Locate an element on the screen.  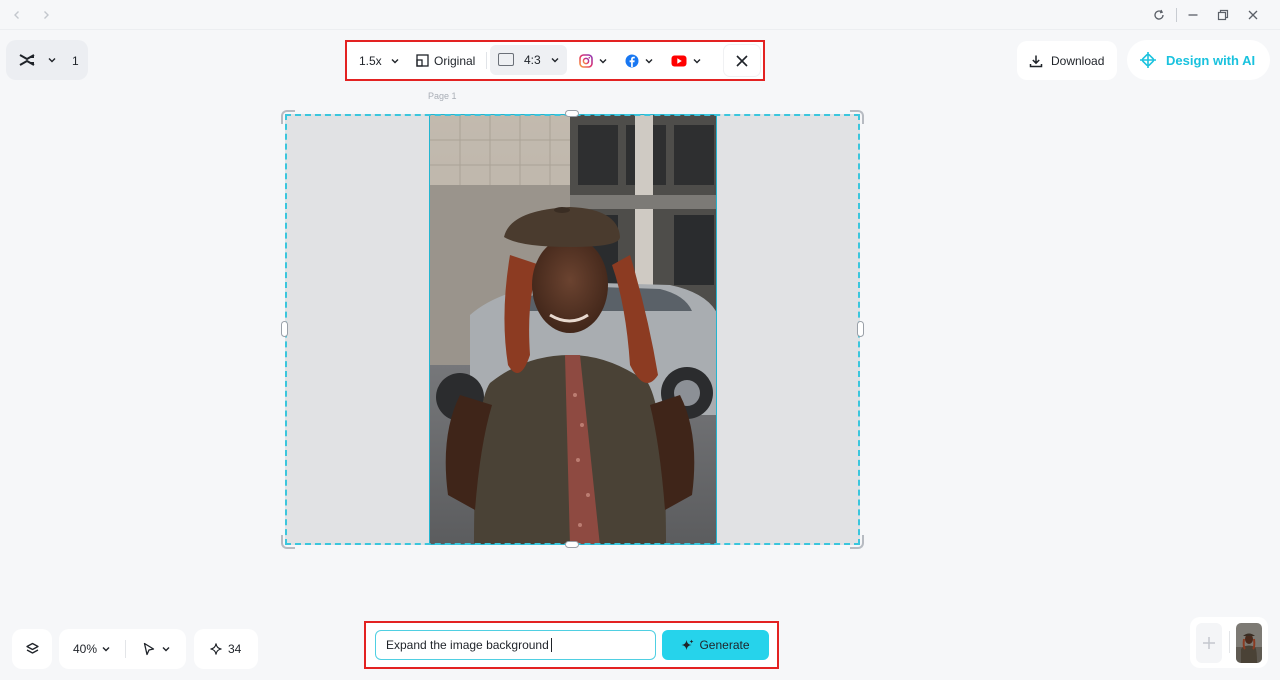
side-handle-left is located at coordinates (284, 329).